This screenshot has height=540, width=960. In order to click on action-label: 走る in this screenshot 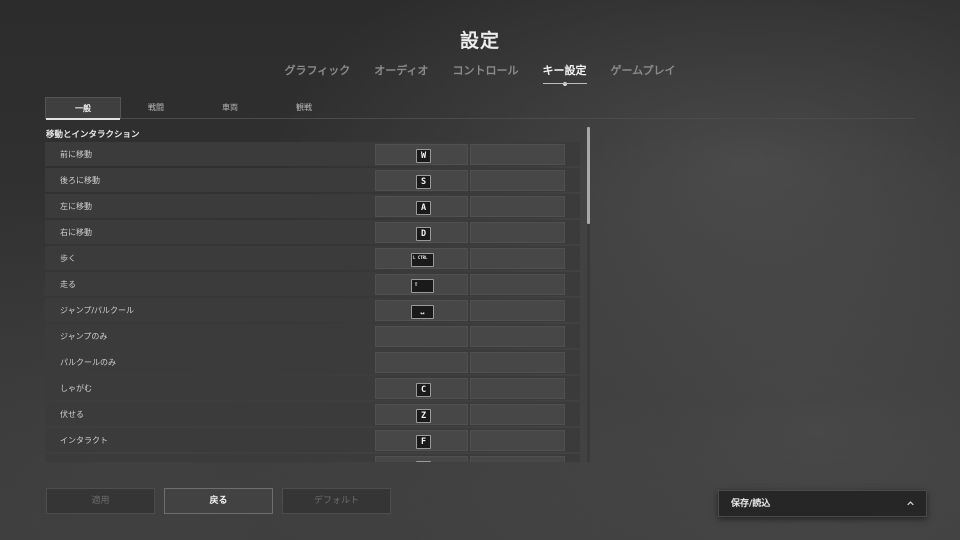, I will do `click(68, 284)`.